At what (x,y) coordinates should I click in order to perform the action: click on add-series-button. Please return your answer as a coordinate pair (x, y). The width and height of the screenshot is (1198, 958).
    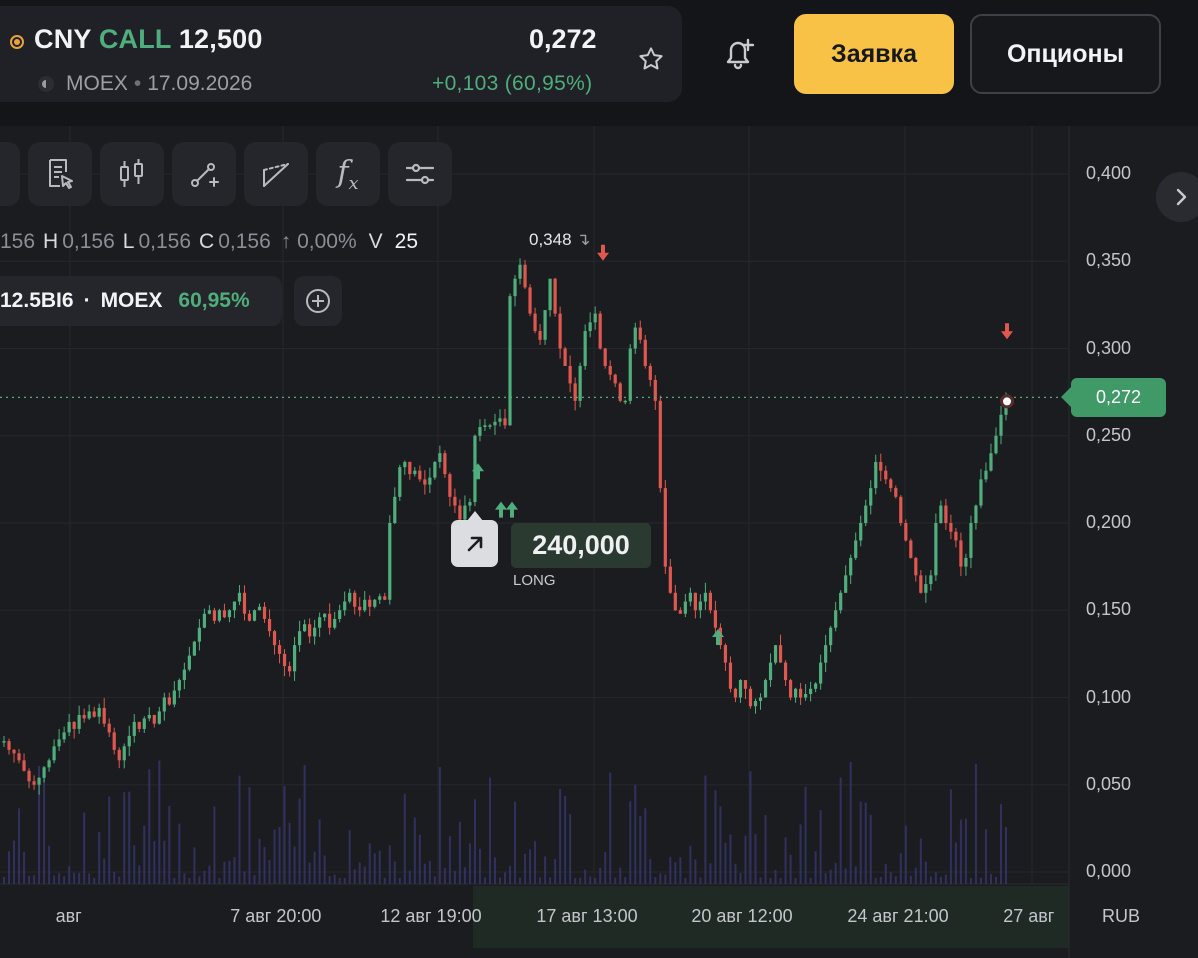
    Looking at the image, I should click on (318, 301).